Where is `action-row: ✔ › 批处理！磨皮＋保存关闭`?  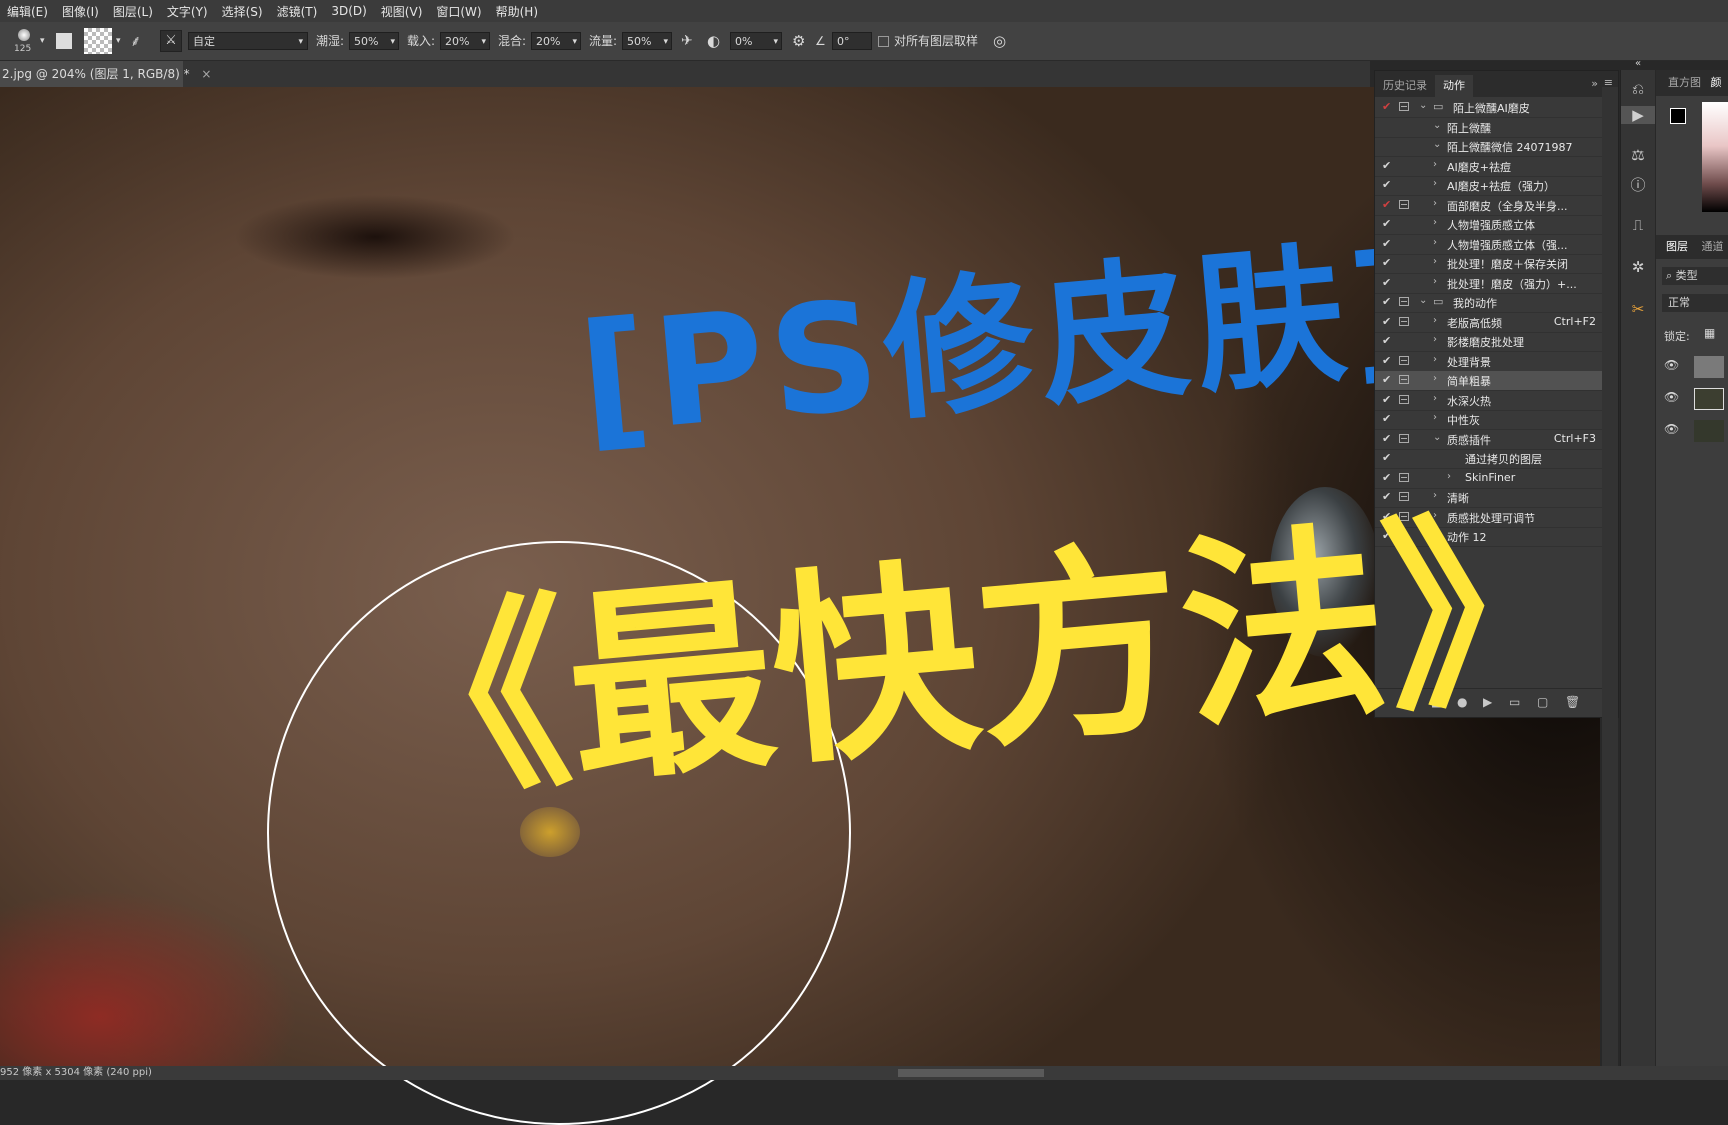
action-row: ✔ › 批处理！磨皮＋保存关闭 is located at coordinates (1489, 264).